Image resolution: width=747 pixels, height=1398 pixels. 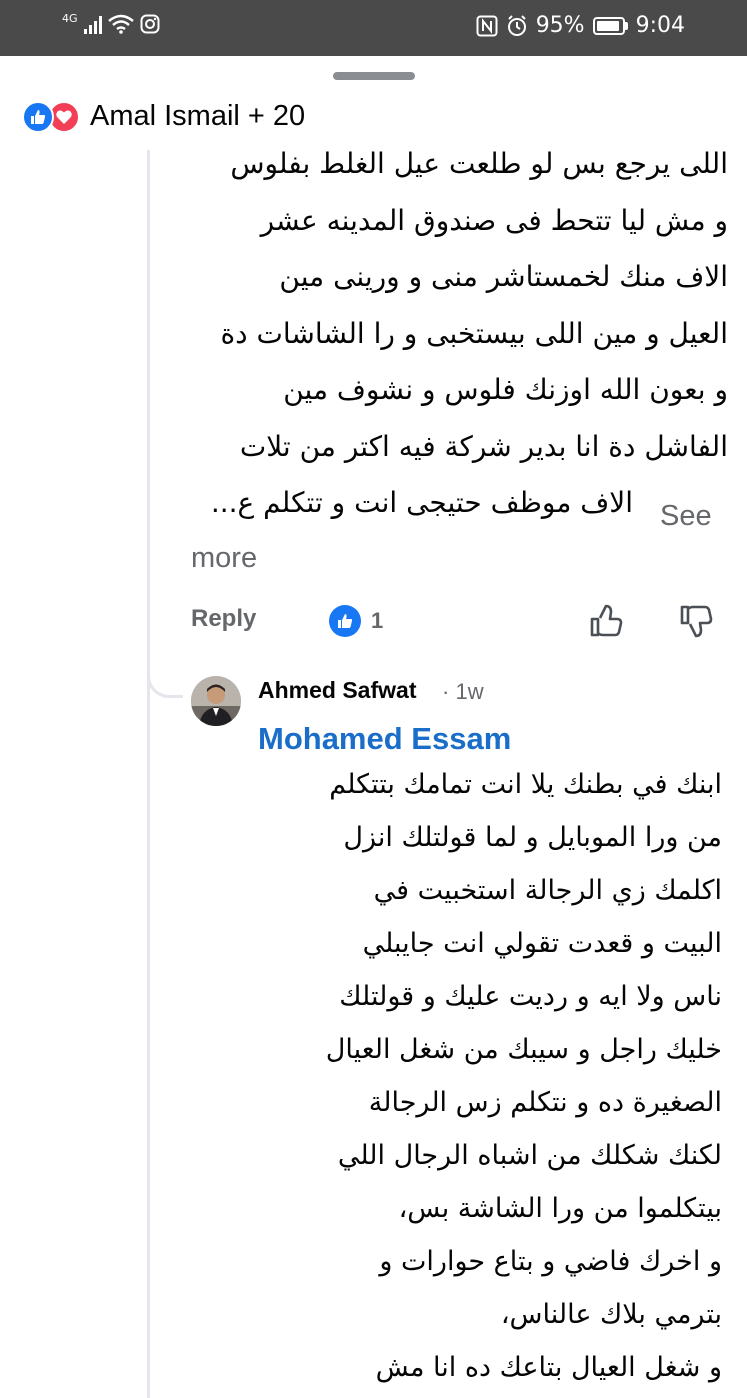 What do you see at coordinates (696, 623) in the screenshot?
I see `downvote-icon` at bounding box center [696, 623].